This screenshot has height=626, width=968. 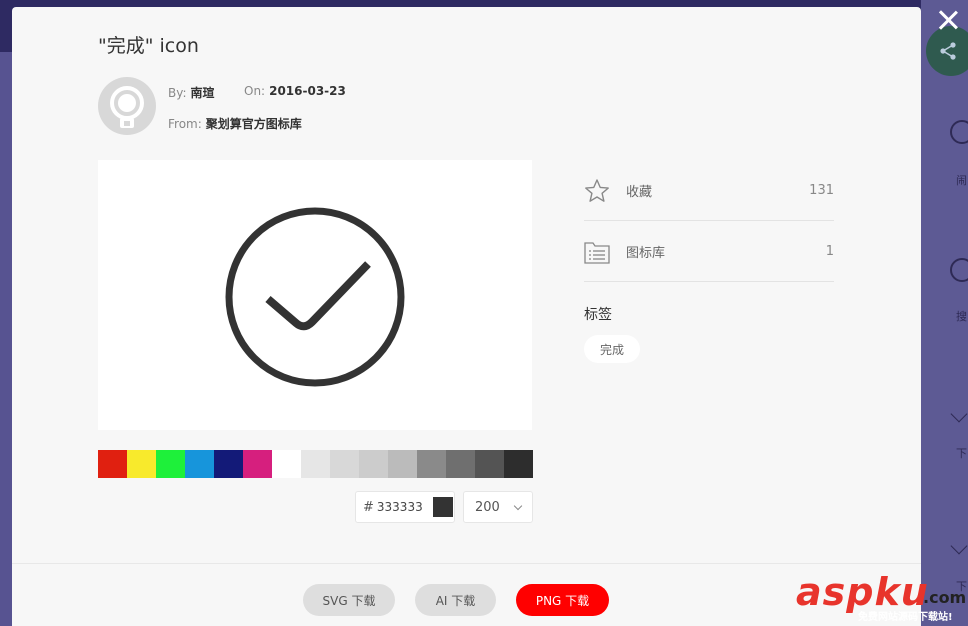 What do you see at coordinates (254, 124) in the screenshot?
I see `library-link: 聚划算官方图标库` at bounding box center [254, 124].